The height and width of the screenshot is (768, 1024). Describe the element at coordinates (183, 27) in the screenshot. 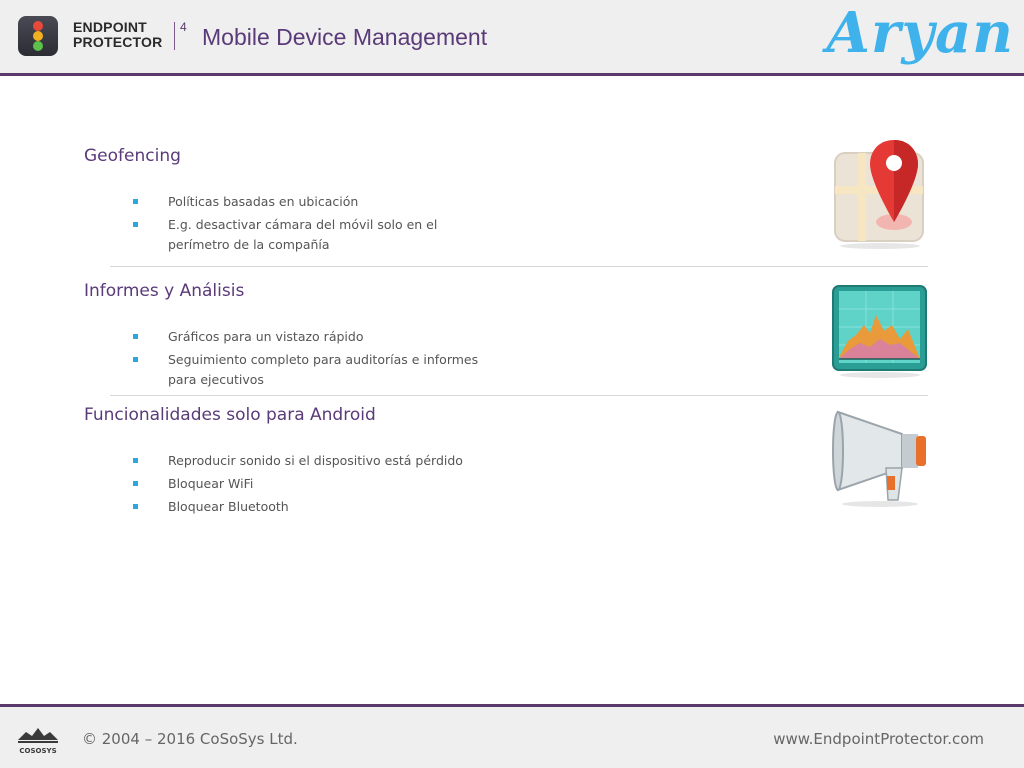

I see `brand-version: 4` at that location.